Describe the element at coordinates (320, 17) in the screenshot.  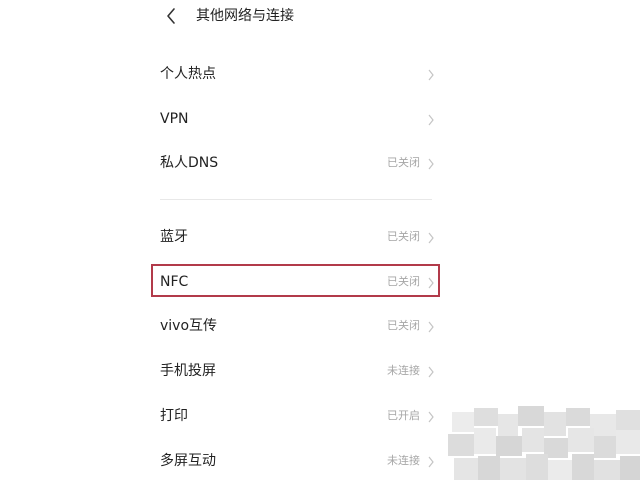
I see `header-bar: 其他网络与连接` at that location.